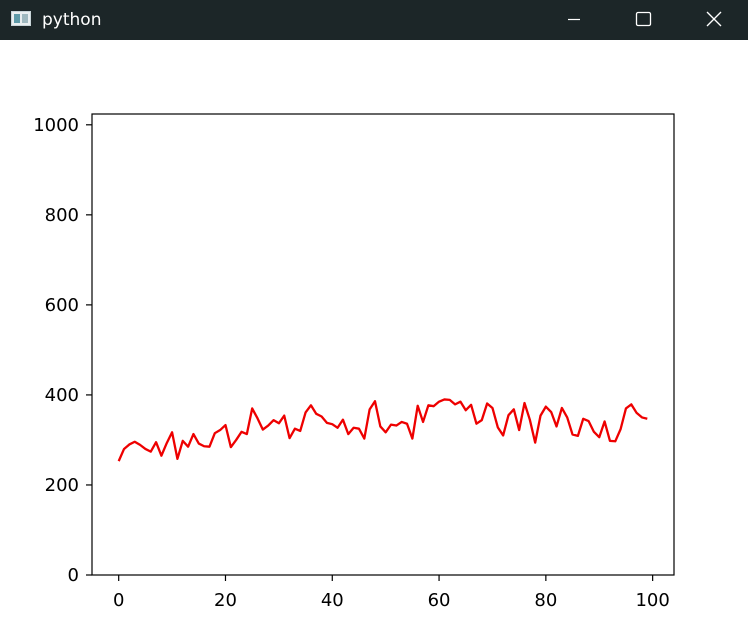 The height and width of the screenshot is (640, 748). What do you see at coordinates (439, 600) in the screenshot?
I see `x-tick-label: 60` at bounding box center [439, 600].